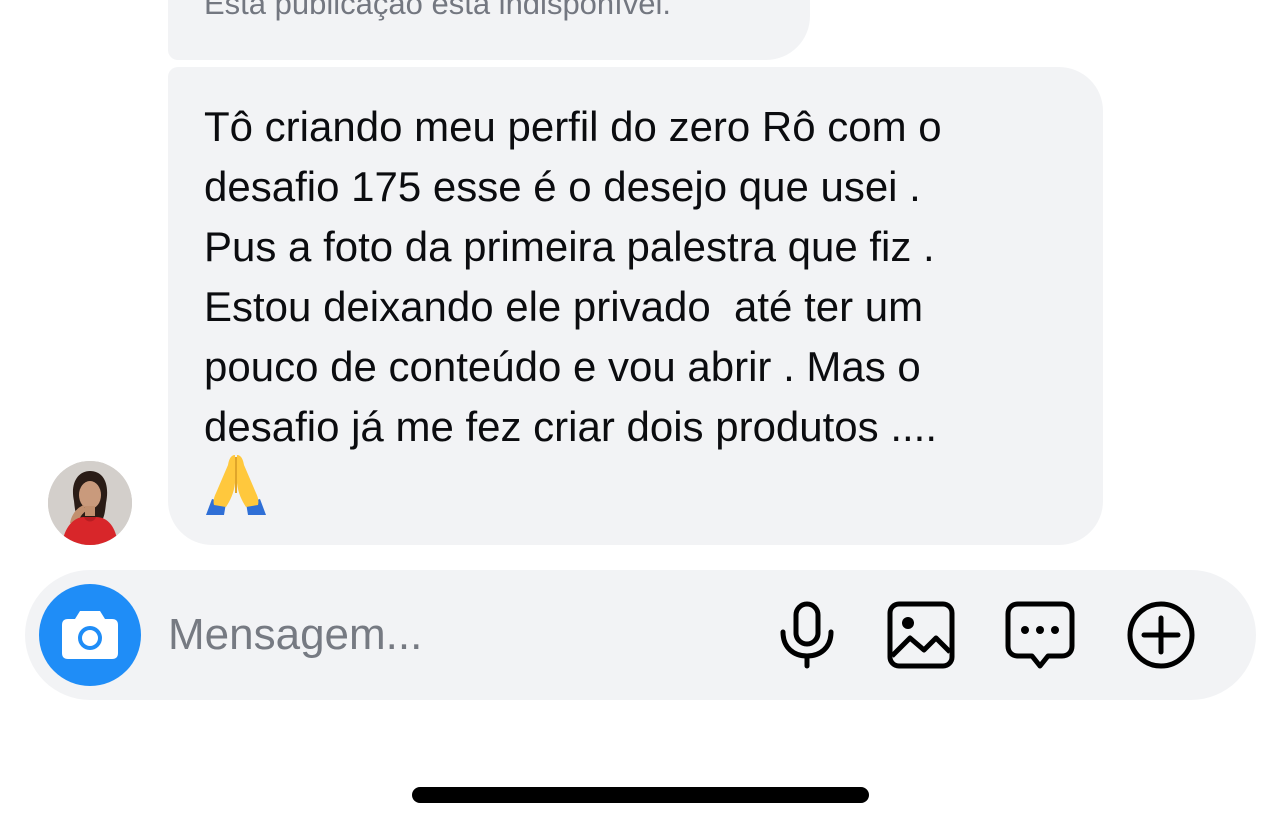 This screenshot has width=1280, height=826. I want to click on camera-icon, so click(90, 635).